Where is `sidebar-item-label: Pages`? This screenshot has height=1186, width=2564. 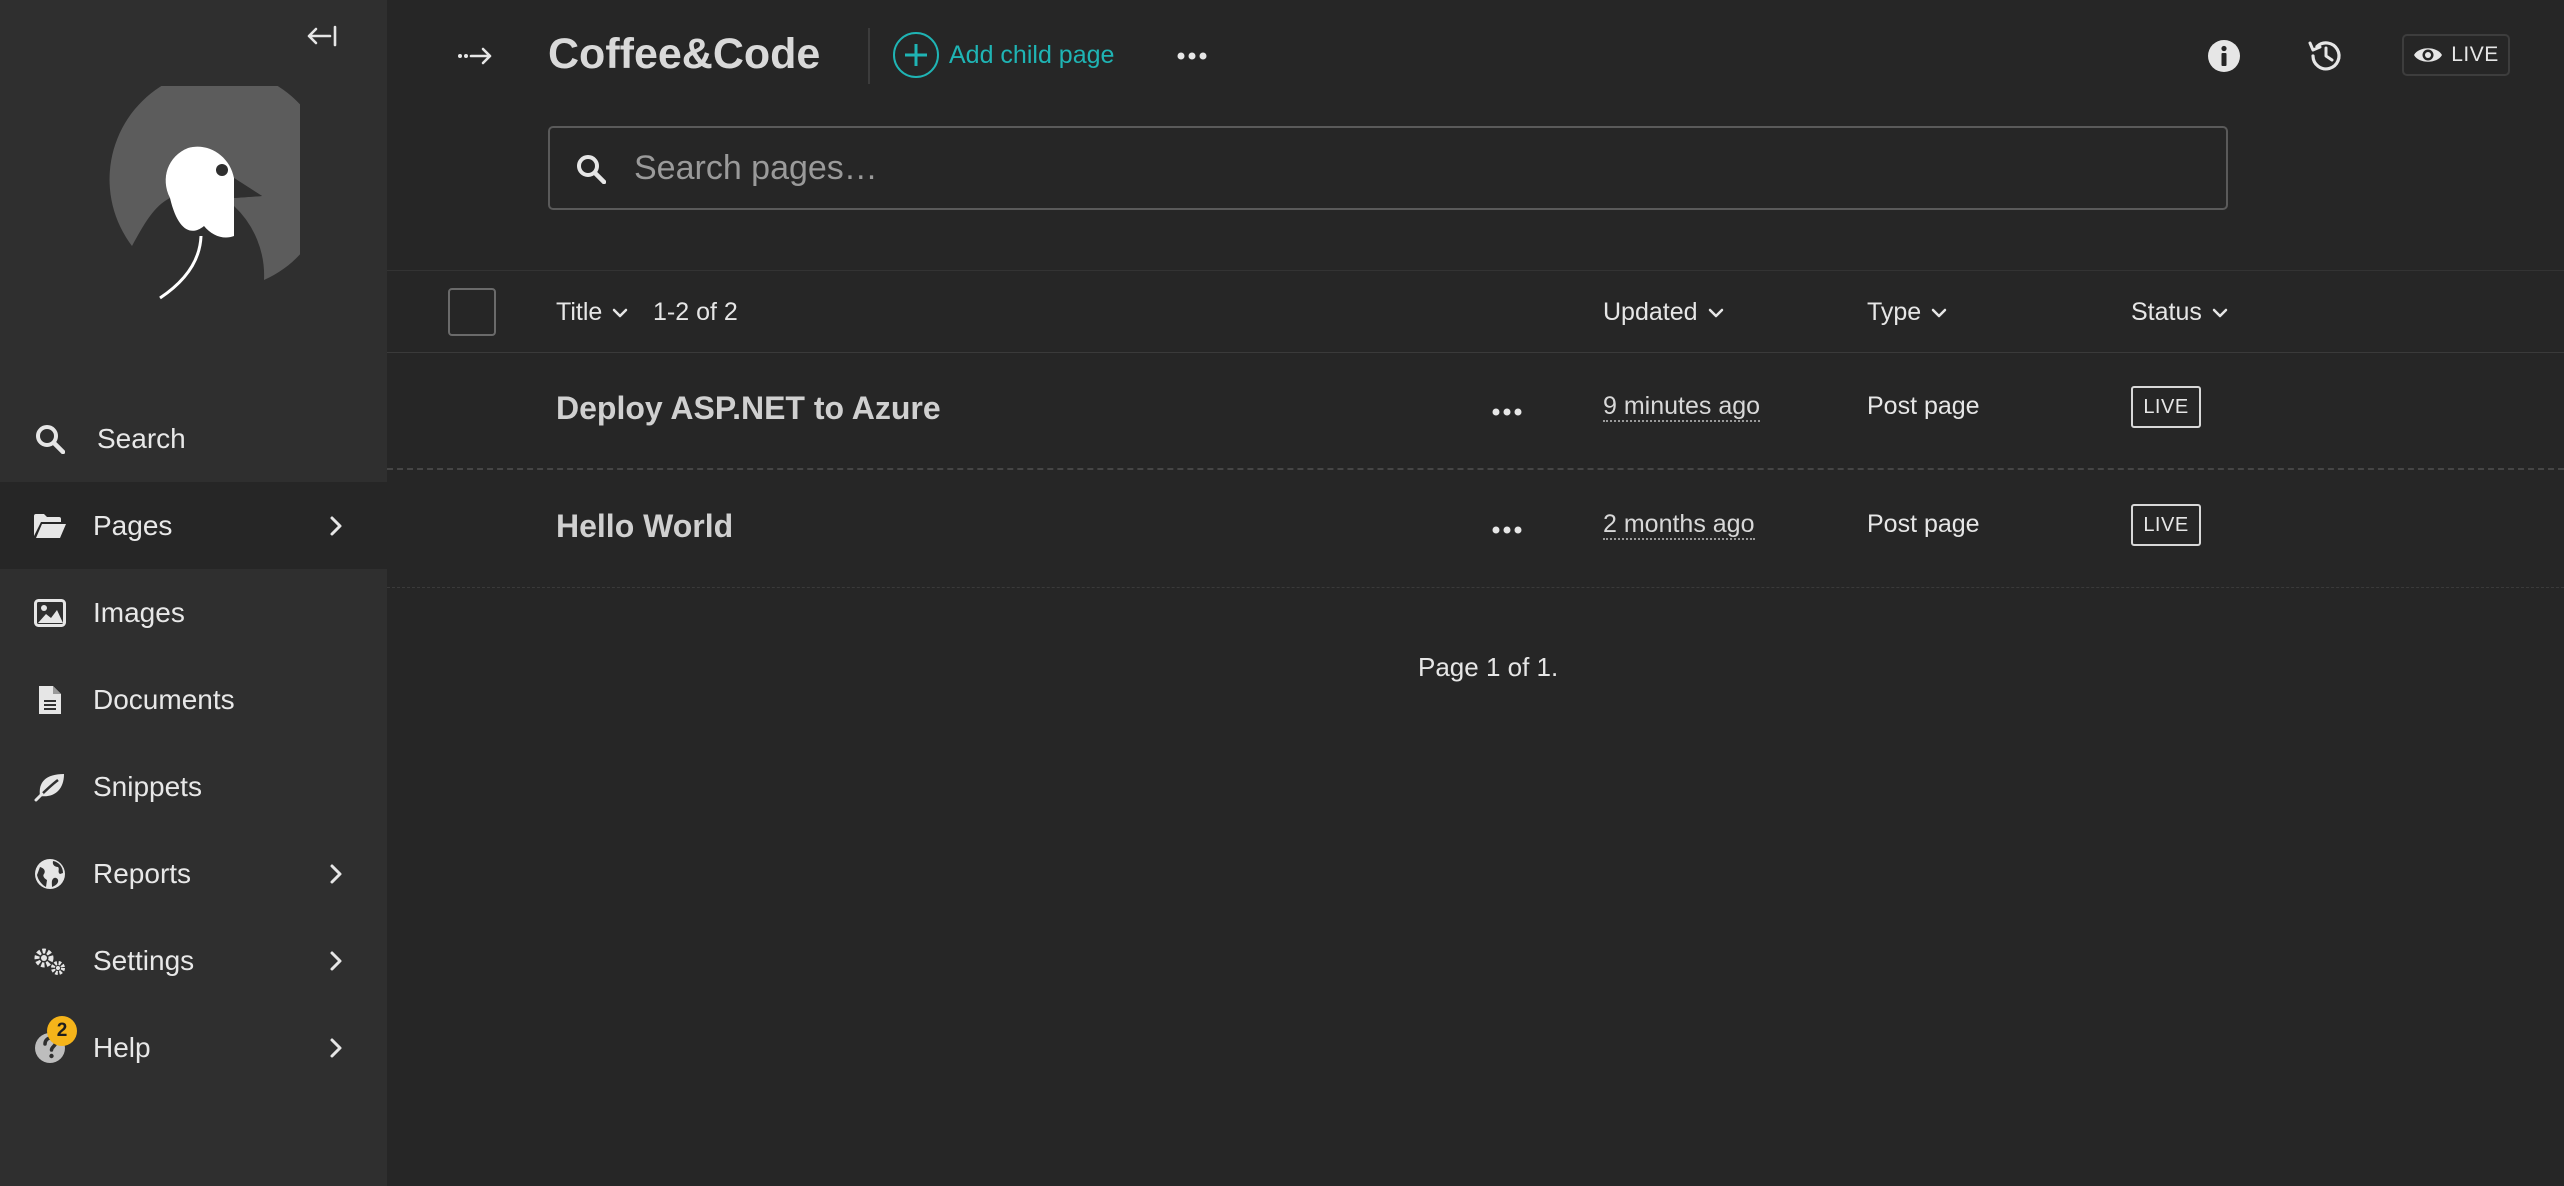 sidebar-item-label: Pages is located at coordinates (133, 525).